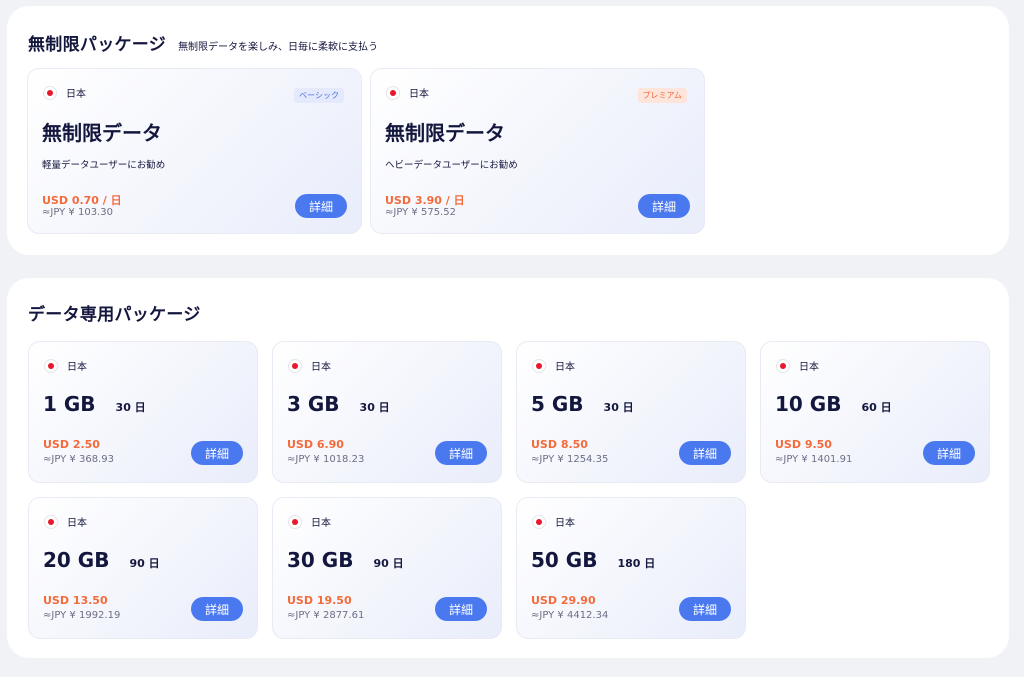  I want to click on validity-days: 60 日, so click(876, 407).